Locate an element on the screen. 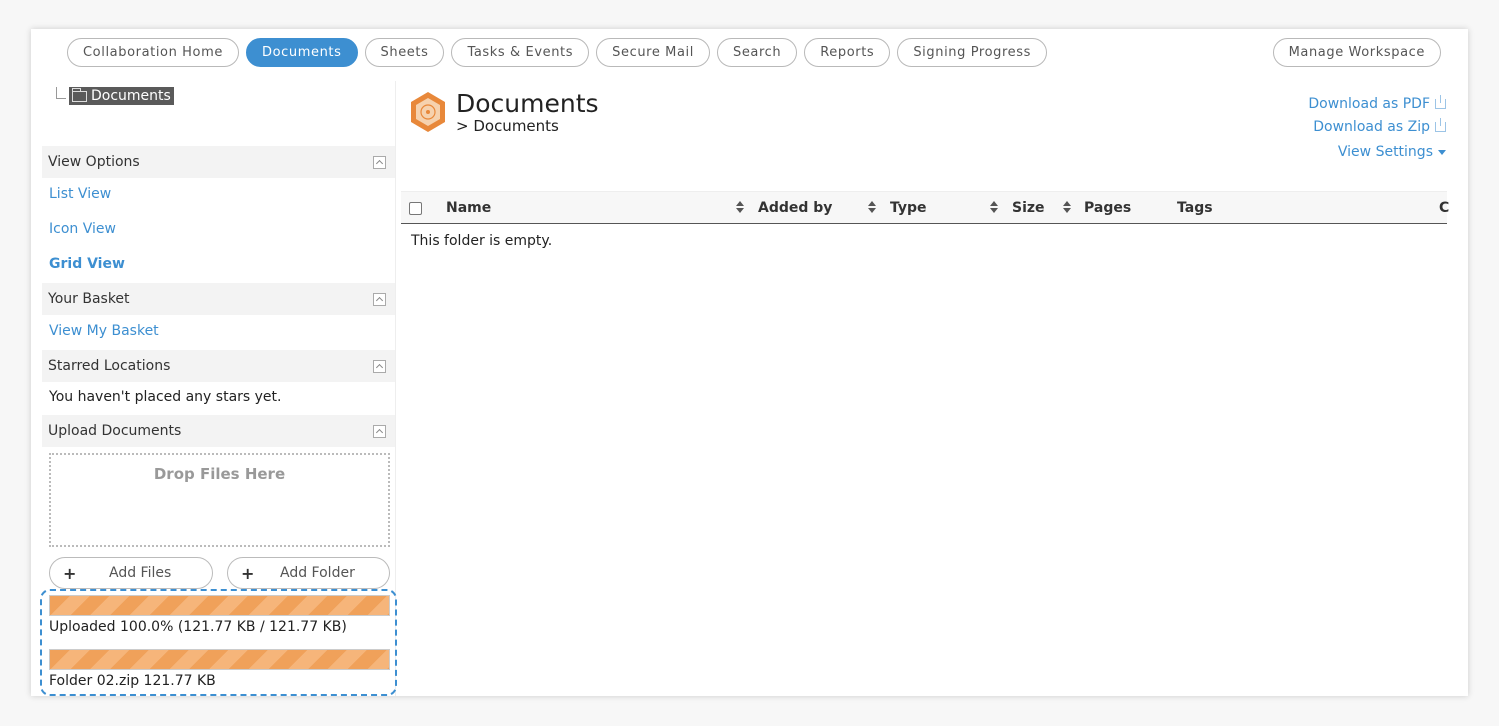  col-type: Type is located at coordinates (908, 208).